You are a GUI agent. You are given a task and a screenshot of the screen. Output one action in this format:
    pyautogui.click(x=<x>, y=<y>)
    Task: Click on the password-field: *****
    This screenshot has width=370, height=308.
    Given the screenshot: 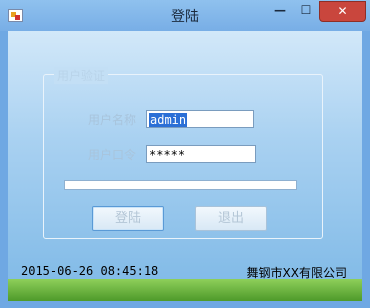 What is the action you would take?
    pyautogui.click(x=201, y=154)
    